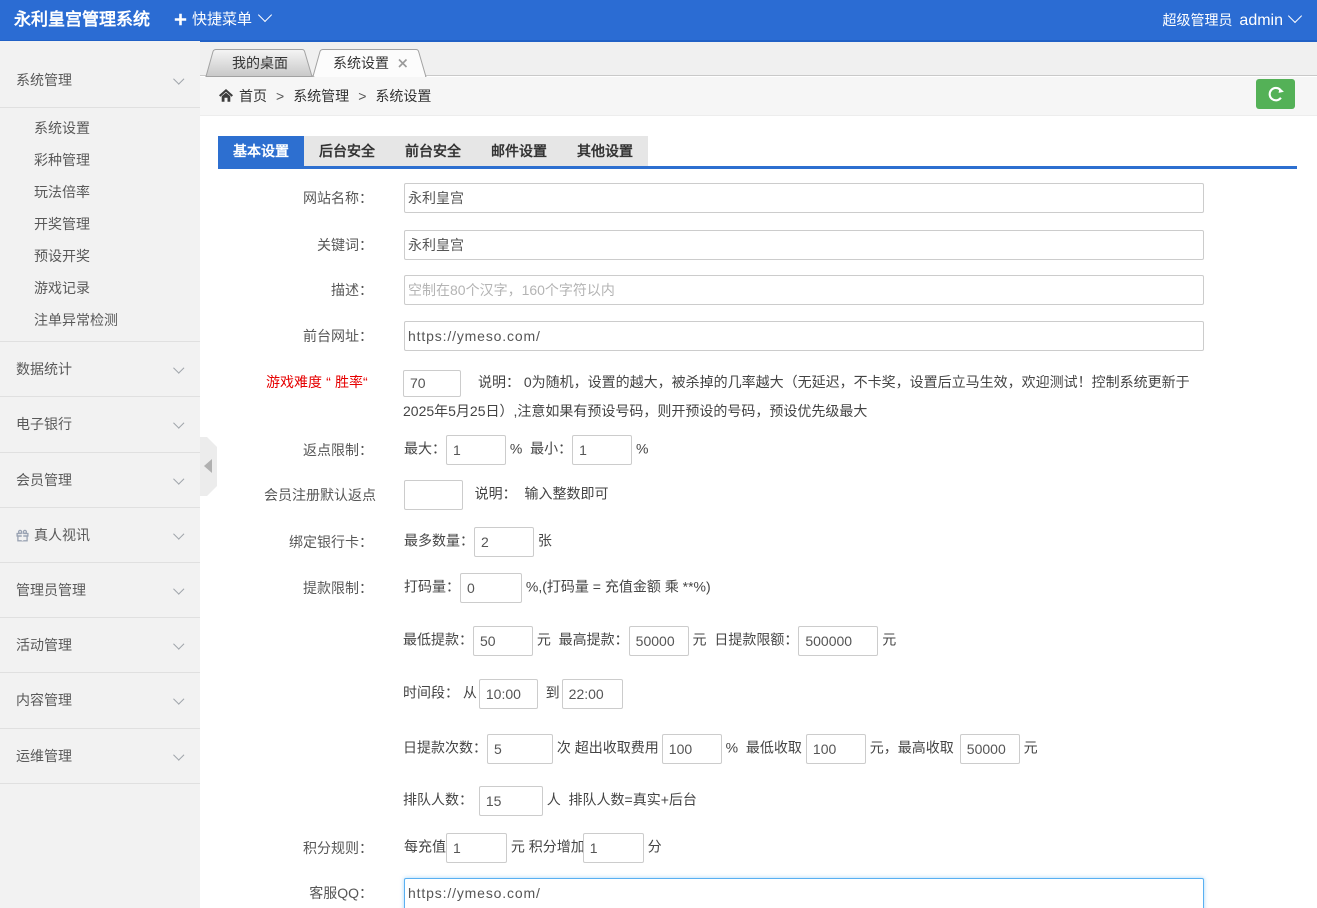 This screenshot has width=1317, height=908. Describe the element at coordinates (361, 63) in the screenshot. I see `svg-text: 系统设置` at that location.